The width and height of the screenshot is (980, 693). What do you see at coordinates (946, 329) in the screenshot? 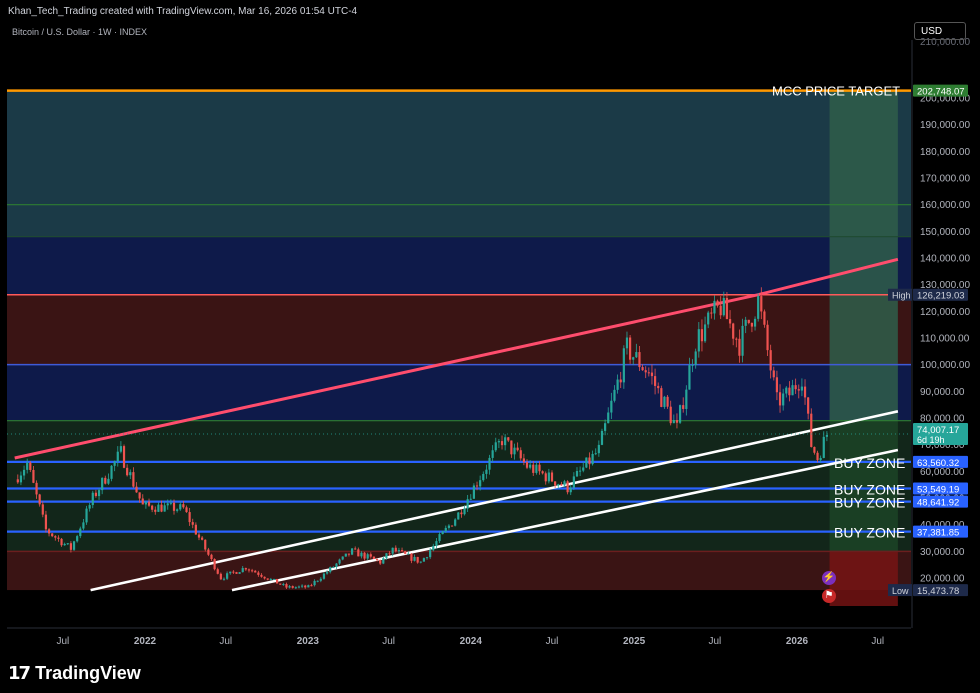
I see `price-axis-bg` at bounding box center [946, 329].